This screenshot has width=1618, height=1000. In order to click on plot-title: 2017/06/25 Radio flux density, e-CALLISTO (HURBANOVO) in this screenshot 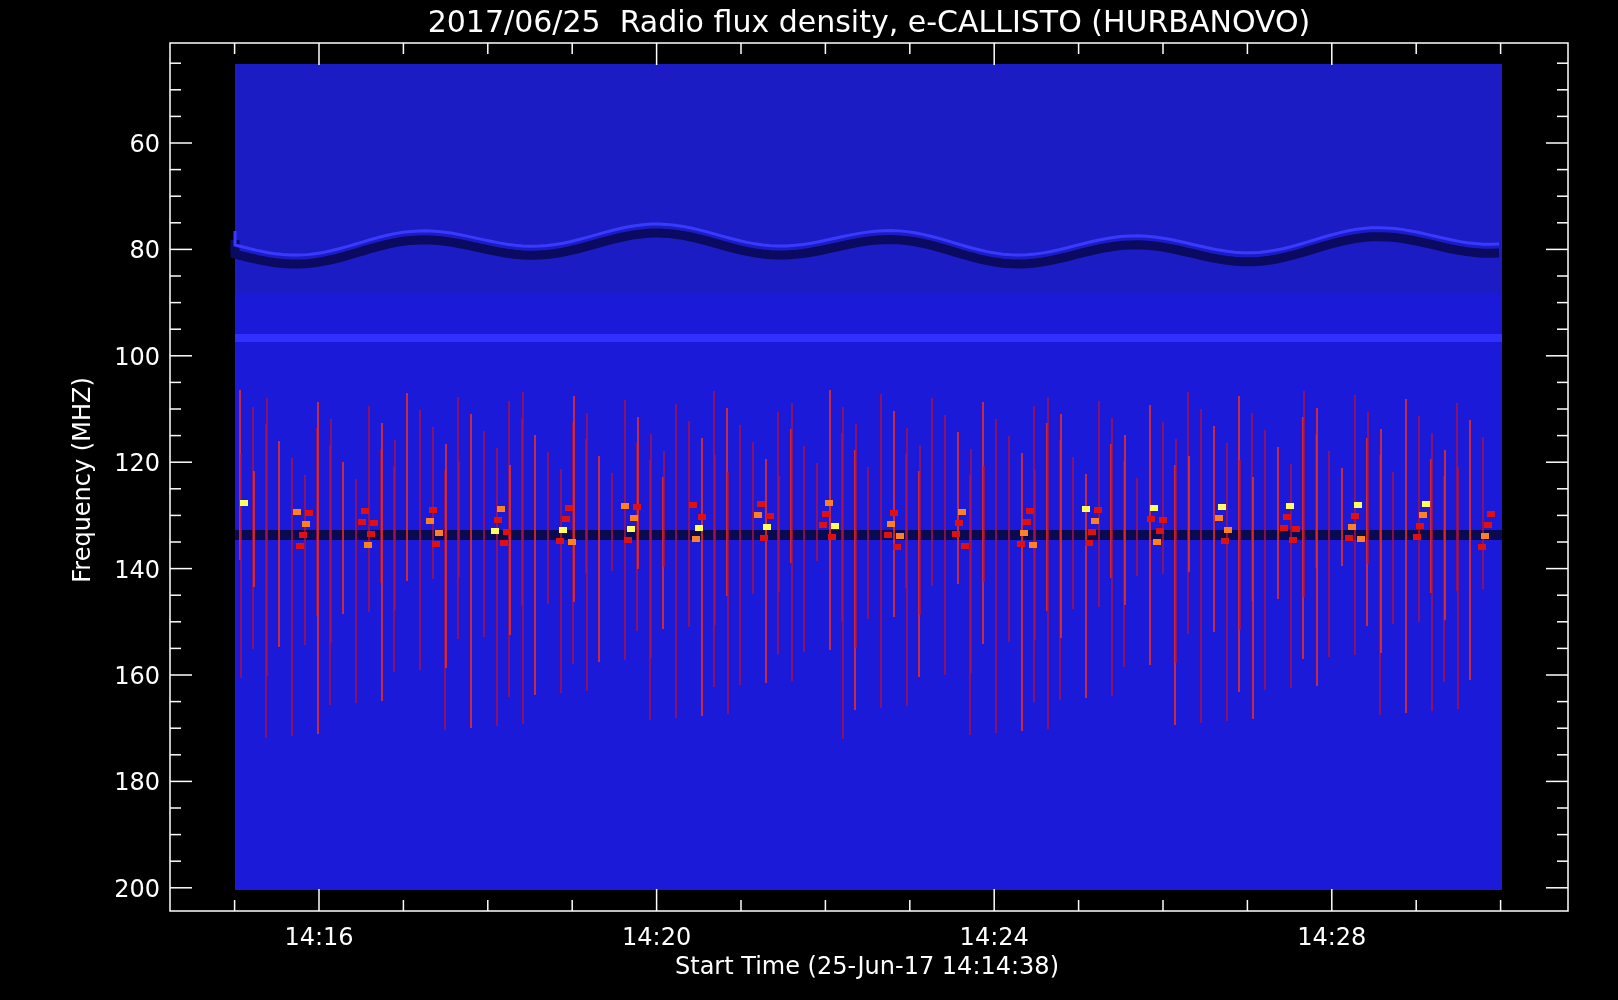, I will do `click(869, 21)`.